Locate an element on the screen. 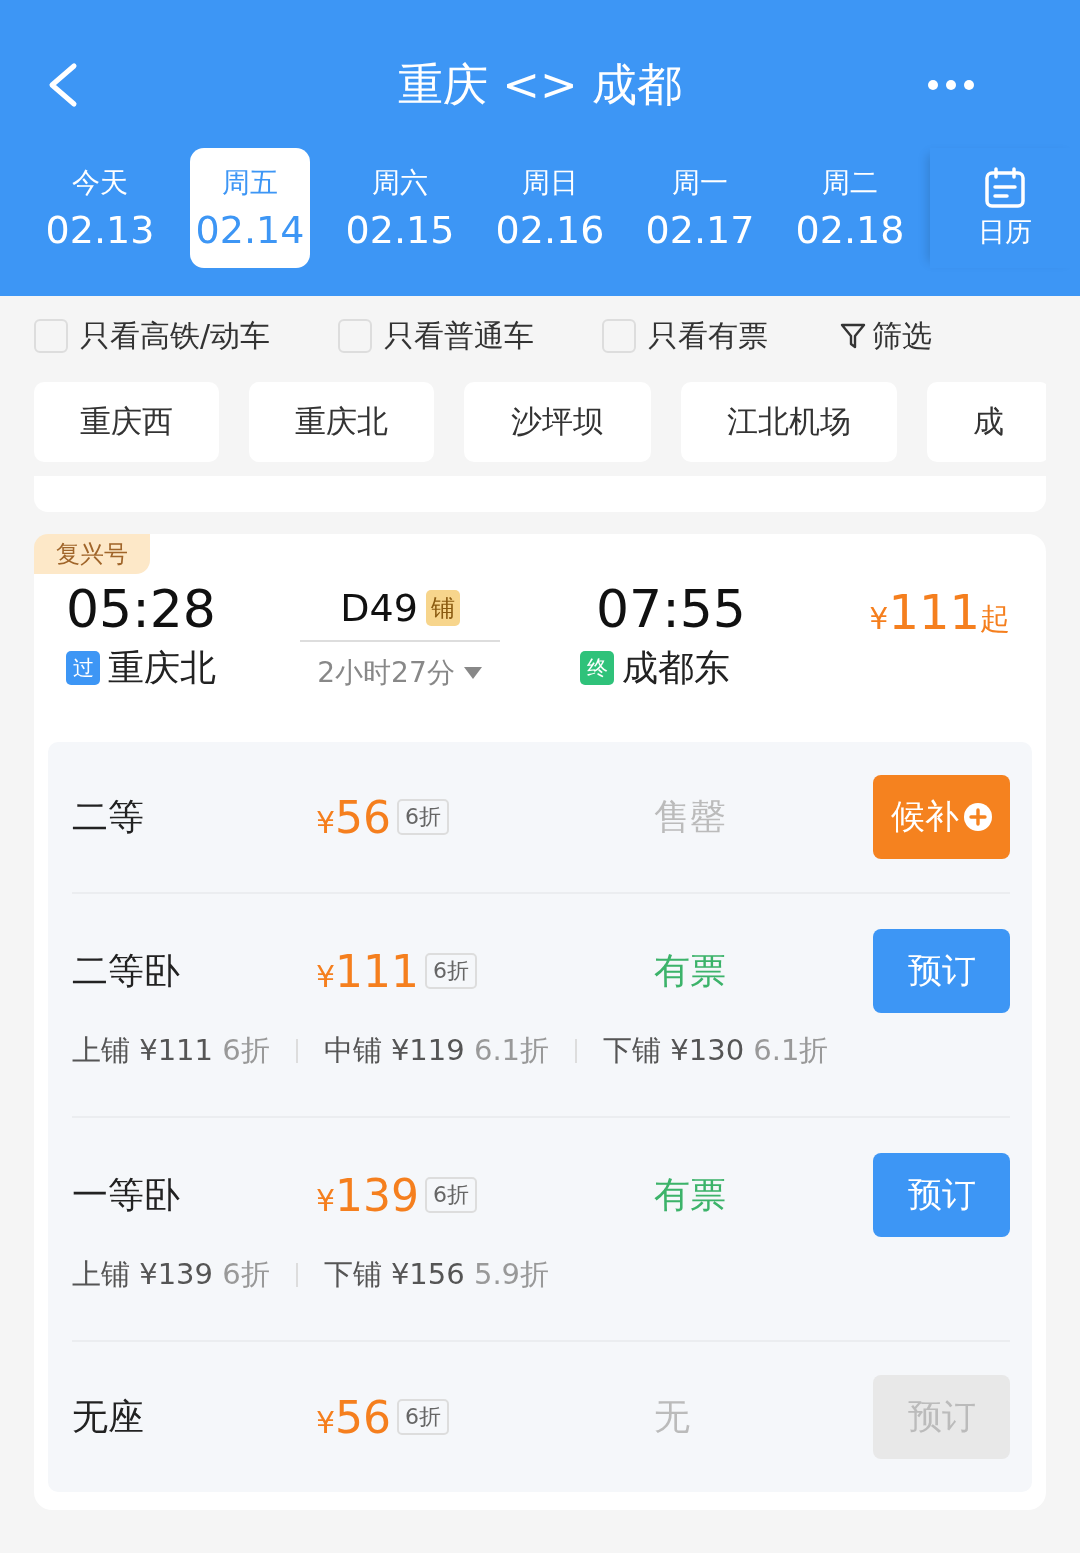 The image size is (1080, 1553). station-chip: 重庆北 is located at coordinates (341, 422).